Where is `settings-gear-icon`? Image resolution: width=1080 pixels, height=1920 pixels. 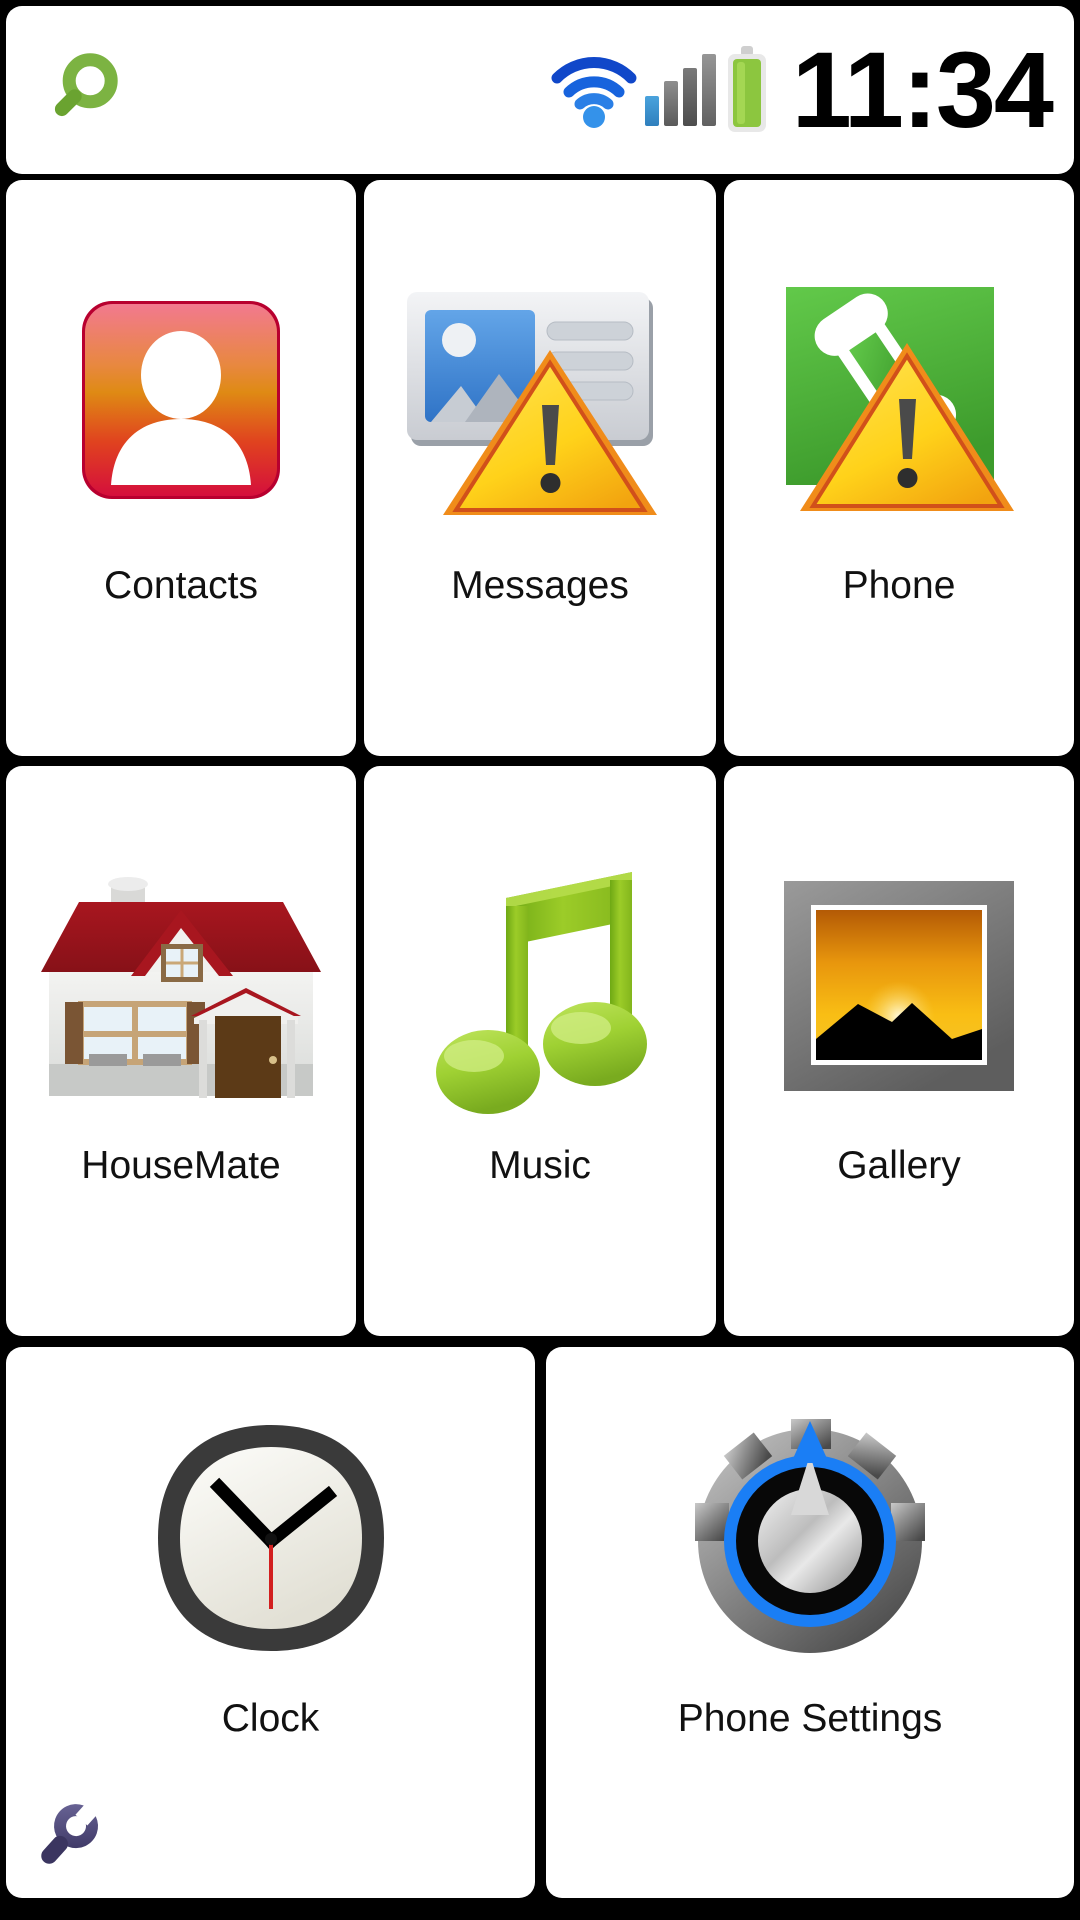
settings-gear-icon is located at coordinates (809, 1535).